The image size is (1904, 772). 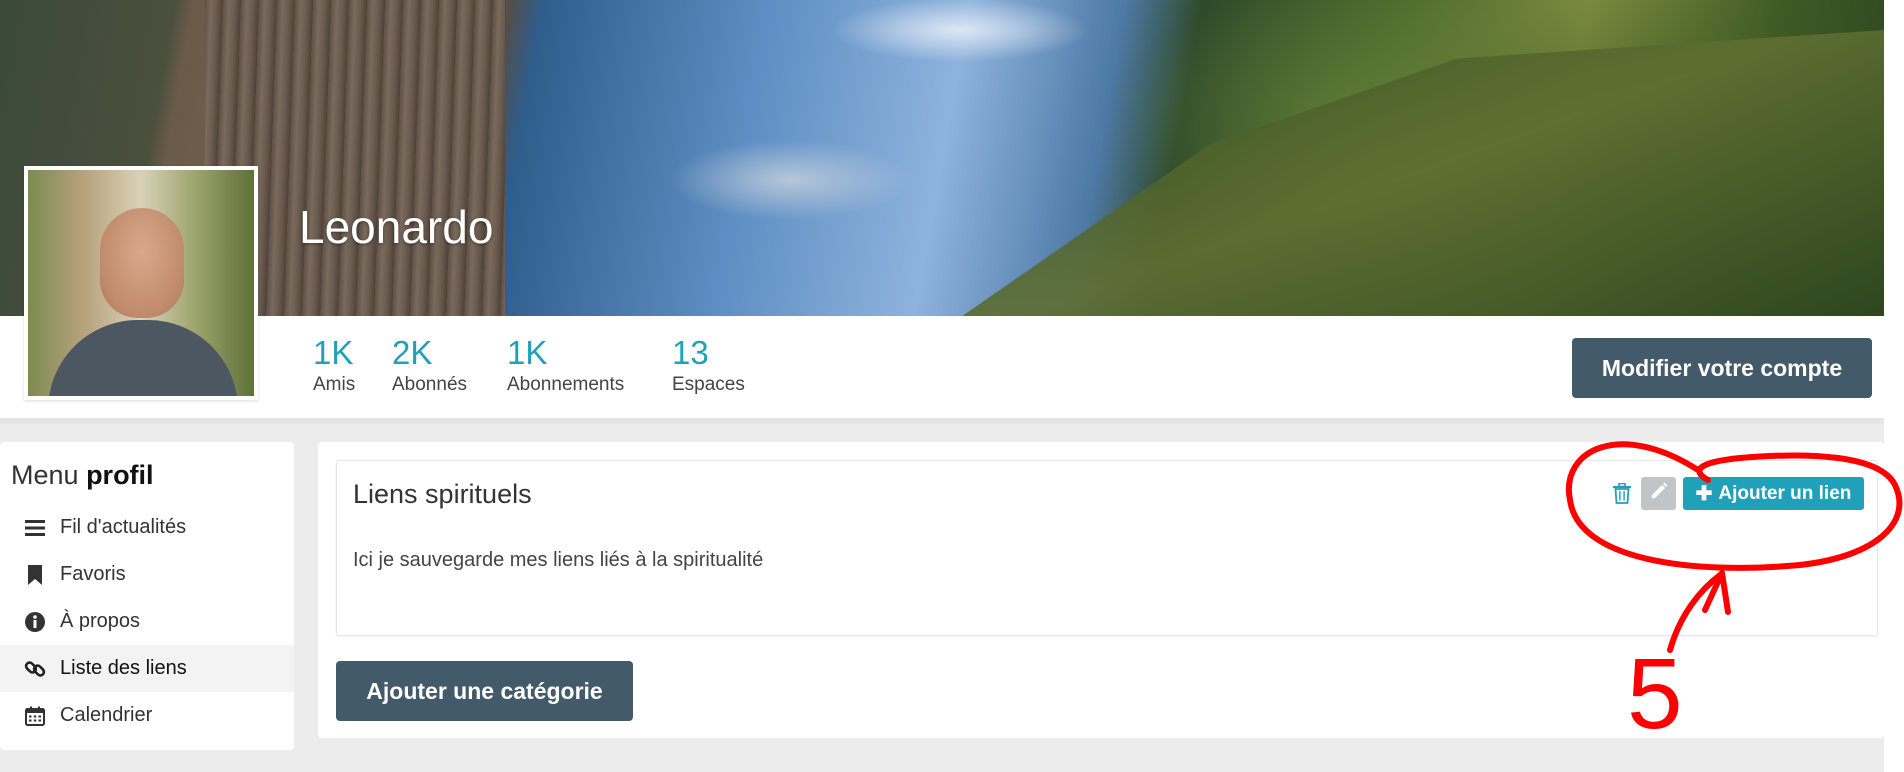 What do you see at coordinates (334, 384) in the screenshot?
I see `stat-label: Amis` at bounding box center [334, 384].